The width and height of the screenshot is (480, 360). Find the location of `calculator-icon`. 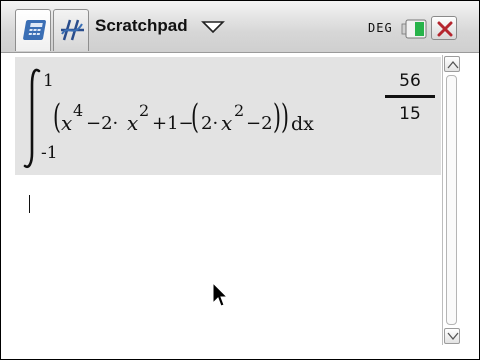

calculator-icon is located at coordinates (34, 30).